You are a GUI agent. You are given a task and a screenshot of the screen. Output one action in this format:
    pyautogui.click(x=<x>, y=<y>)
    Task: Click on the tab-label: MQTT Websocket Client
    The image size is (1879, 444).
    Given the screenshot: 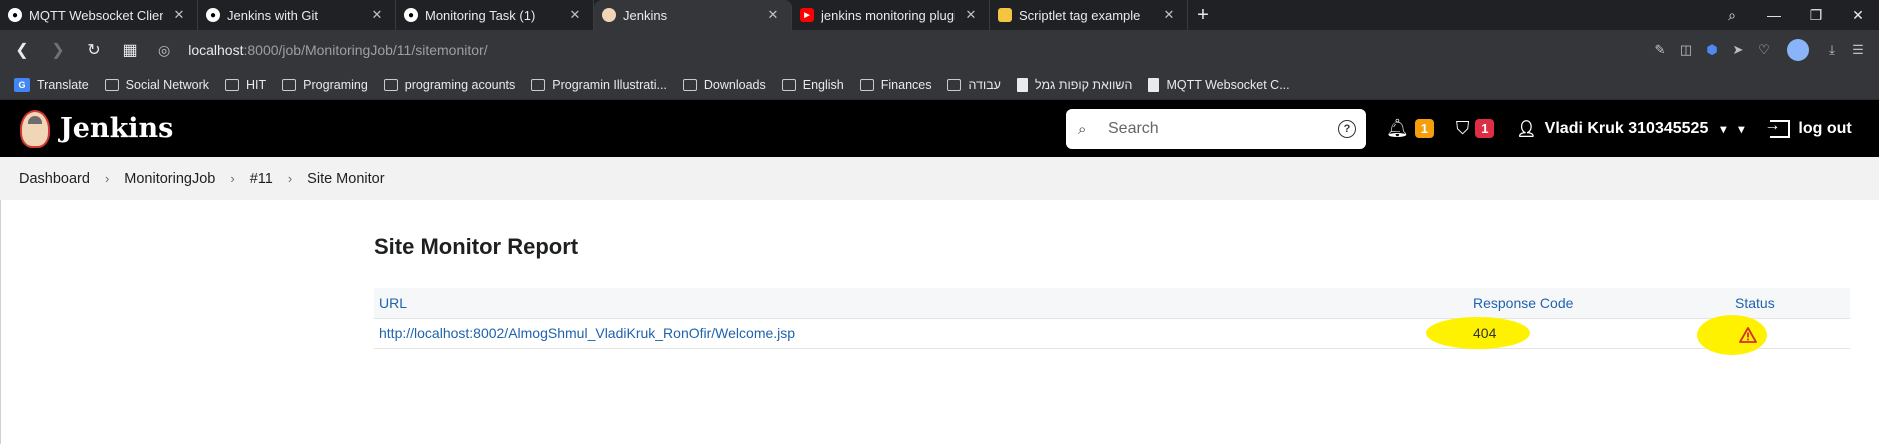 What is the action you would take?
    pyautogui.click(x=96, y=15)
    